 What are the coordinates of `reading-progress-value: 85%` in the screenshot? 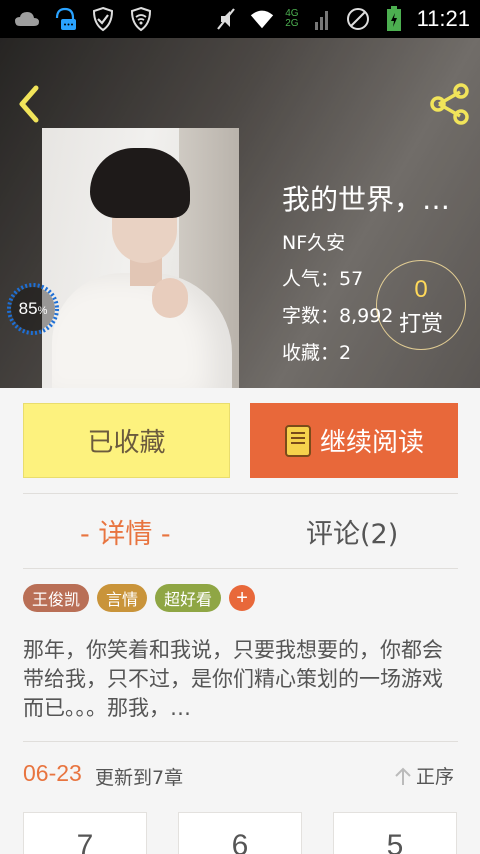 It's located at (33, 308).